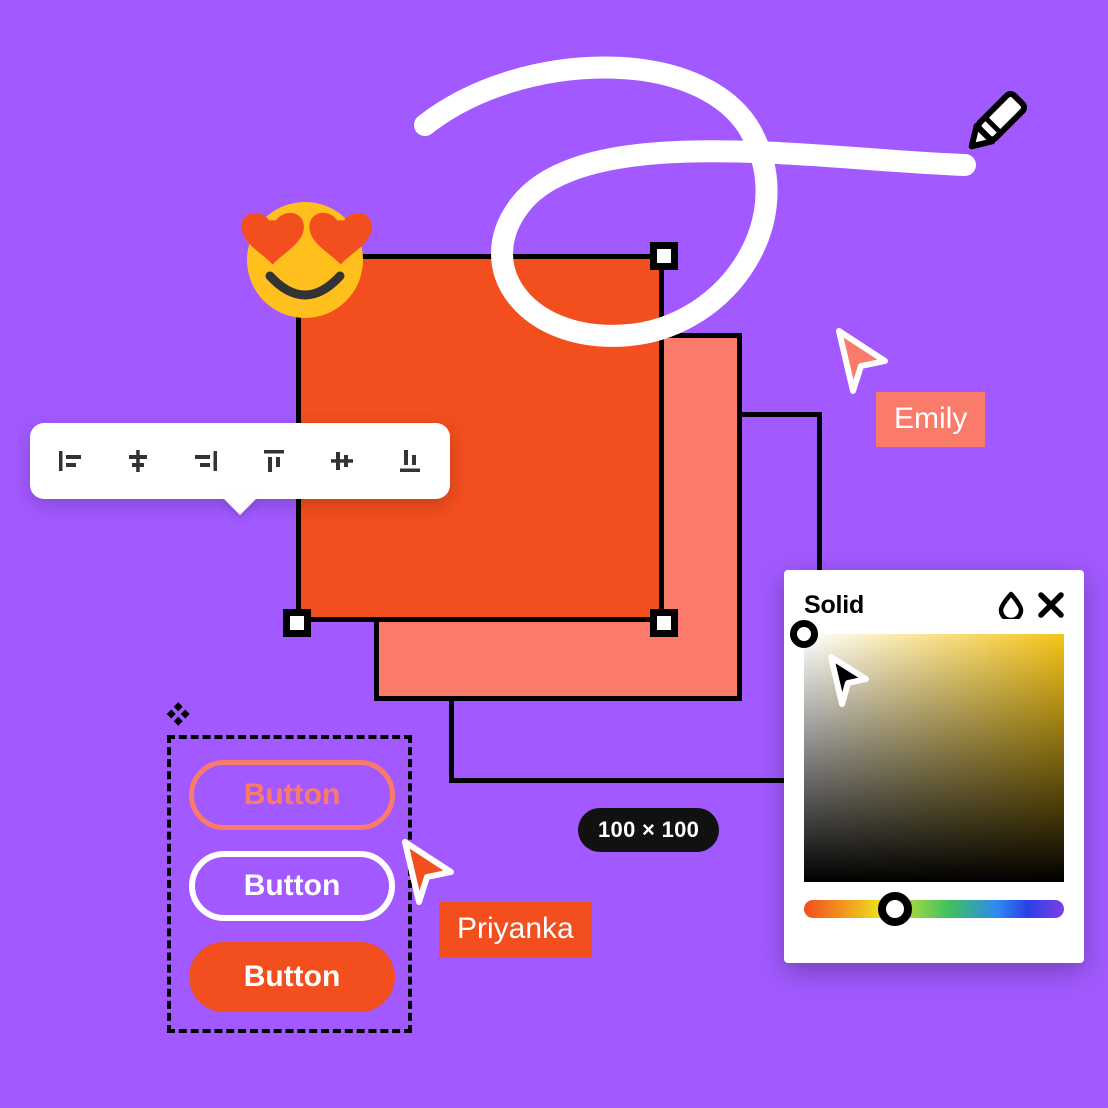 Image resolution: width=1108 pixels, height=1108 pixels. What do you see at coordinates (1051, 605) in the screenshot?
I see `close-x-icon` at bounding box center [1051, 605].